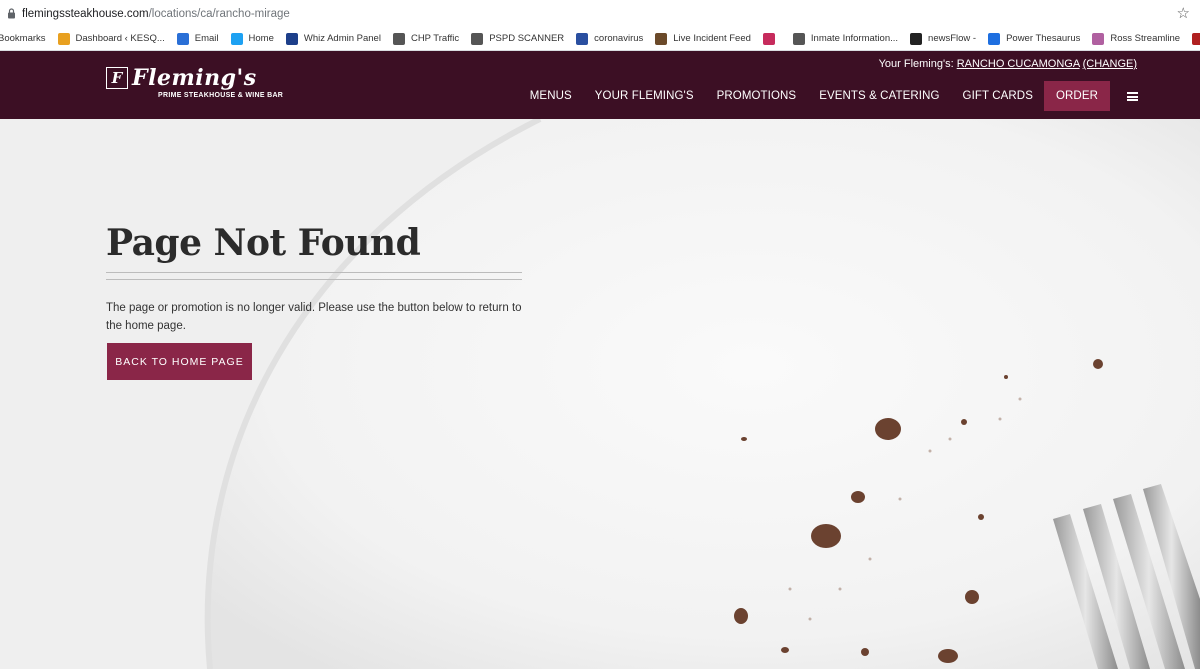 The image size is (1200, 669). I want to click on bookmark-label: PSPD SCANNER, so click(527, 38).